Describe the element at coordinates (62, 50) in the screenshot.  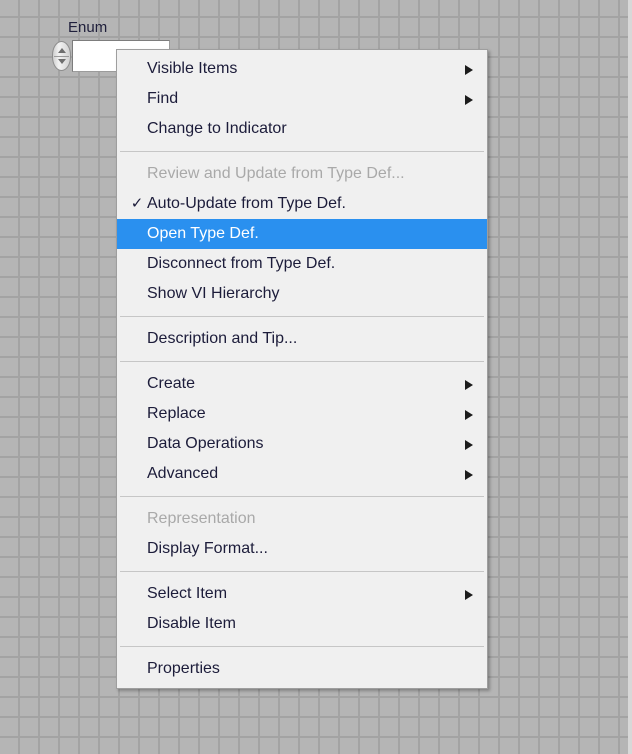
I see `increment-arrow-icon` at that location.